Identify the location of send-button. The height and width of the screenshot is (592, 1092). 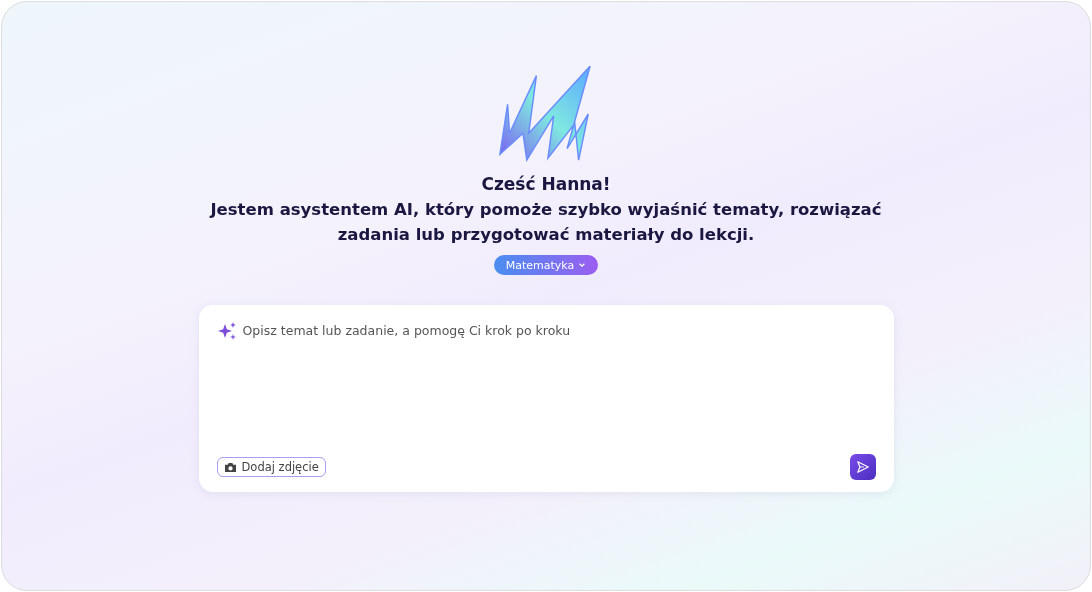
(862, 467).